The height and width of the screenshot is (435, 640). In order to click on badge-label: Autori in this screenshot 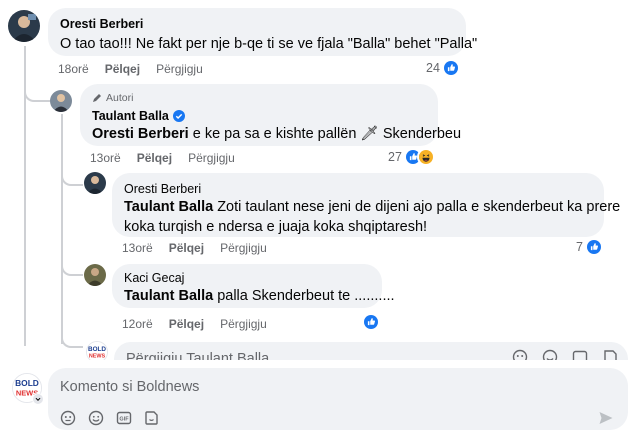, I will do `click(120, 98)`.